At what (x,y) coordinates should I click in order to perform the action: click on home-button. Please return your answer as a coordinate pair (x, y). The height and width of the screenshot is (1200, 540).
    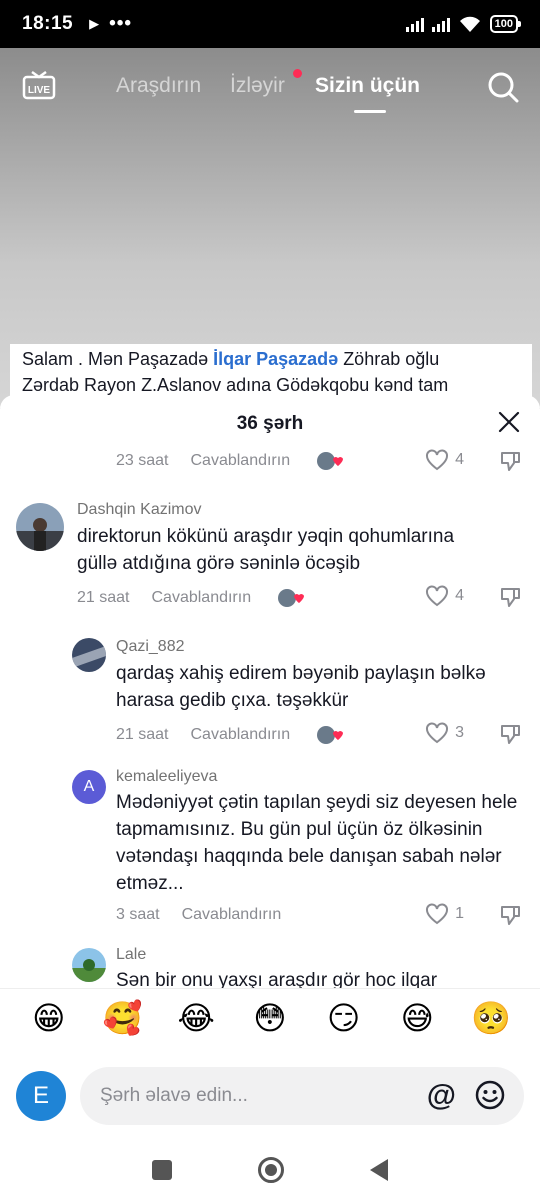
    Looking at the image, I should click on (271, 1170).